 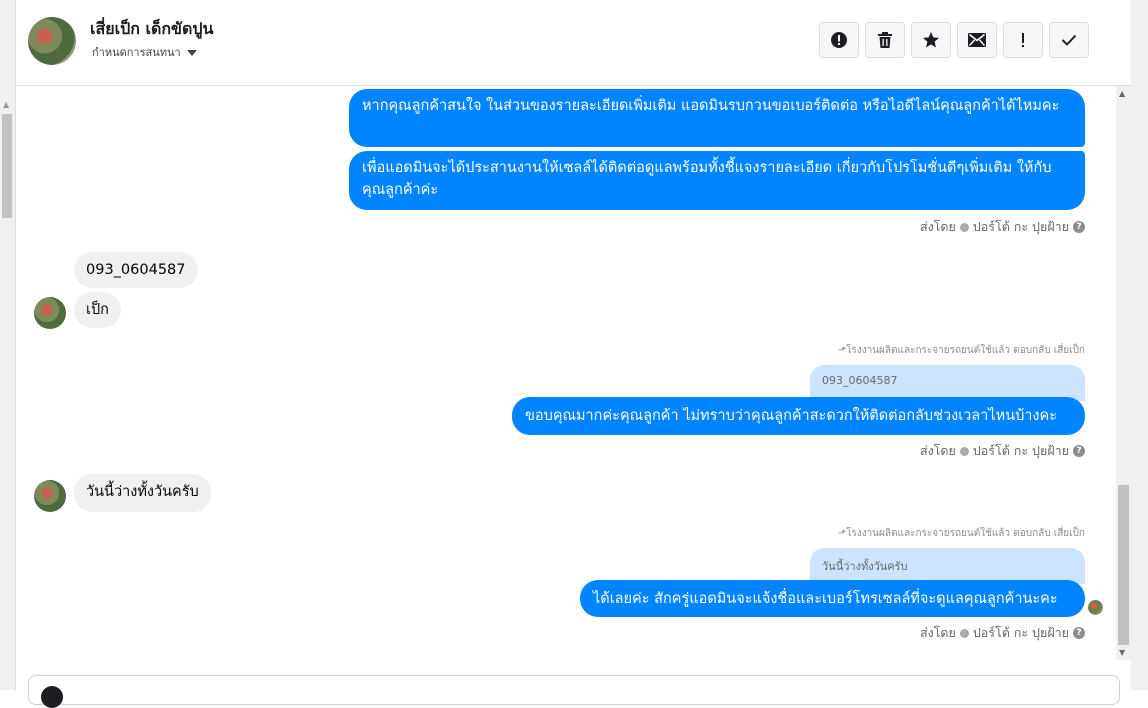 I want to click on trash-icon, so click(x=885, y=40).